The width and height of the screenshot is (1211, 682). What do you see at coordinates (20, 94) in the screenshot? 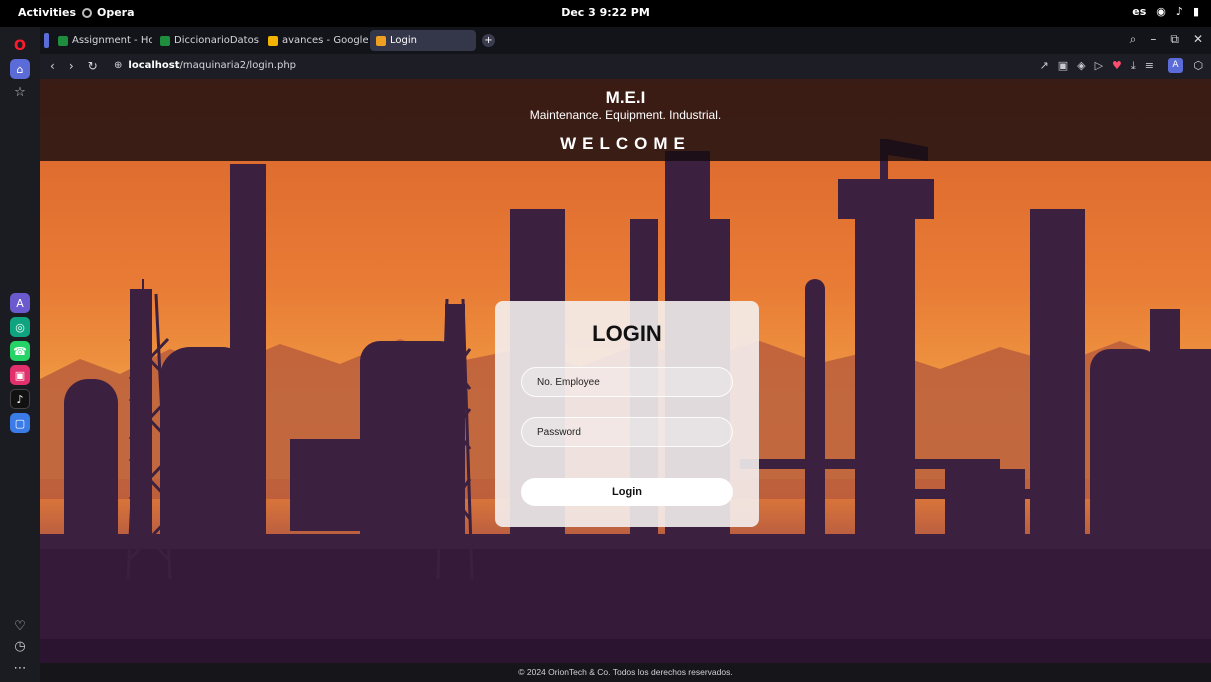
I see `bookmarks-icon: ☆` at bounding box center [20, 94].